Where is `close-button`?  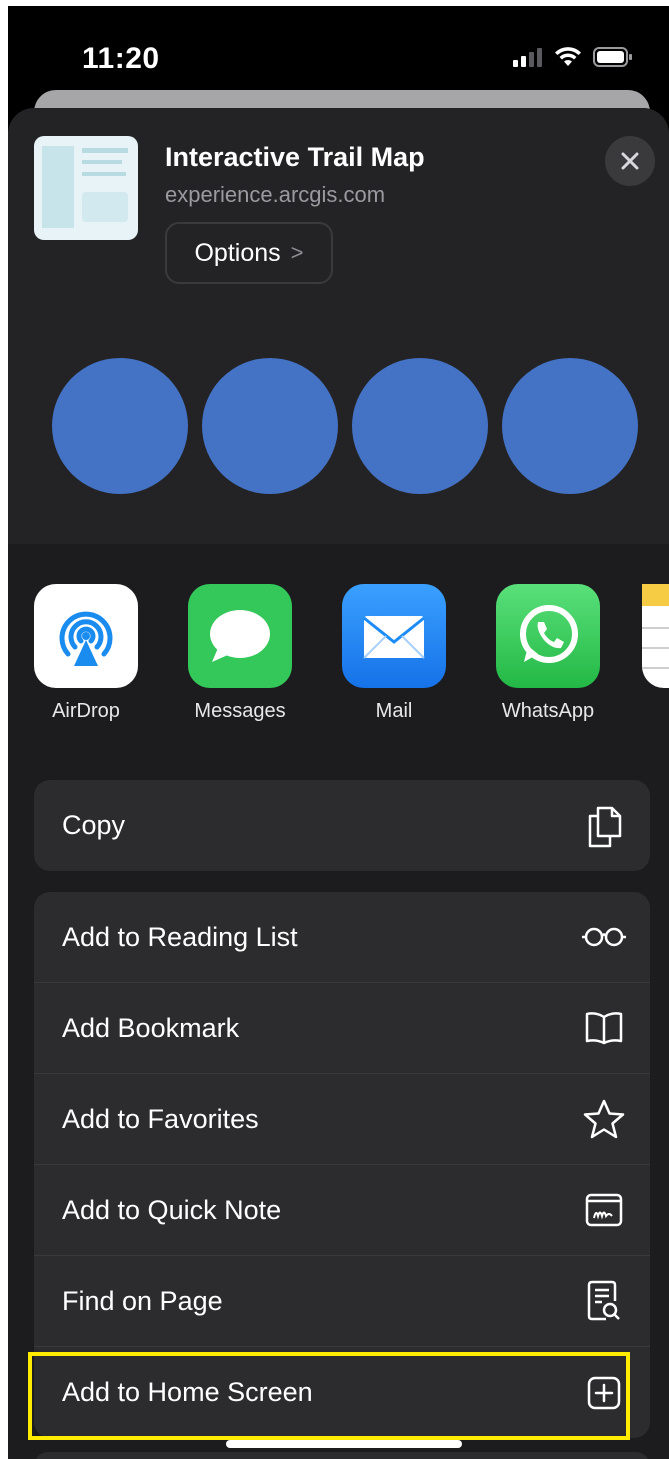 close-button is located at coordinates (630, 161).